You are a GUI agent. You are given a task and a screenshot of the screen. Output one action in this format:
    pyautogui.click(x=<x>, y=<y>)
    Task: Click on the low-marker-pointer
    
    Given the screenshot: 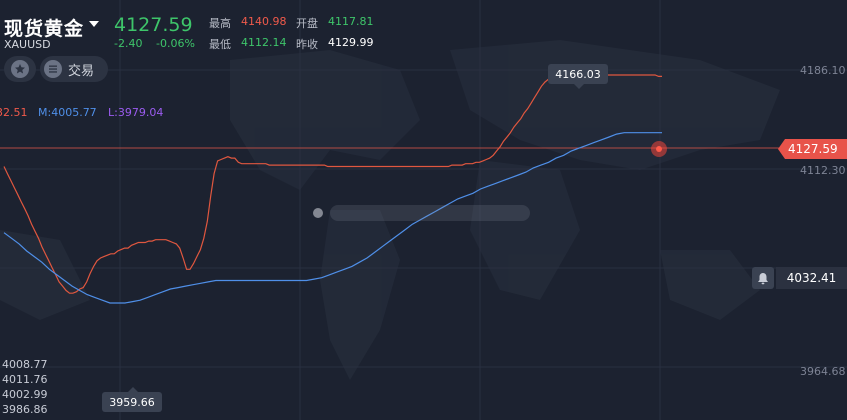 What is the action you would take?
    pyautogui.click(x=133, y=389)
    